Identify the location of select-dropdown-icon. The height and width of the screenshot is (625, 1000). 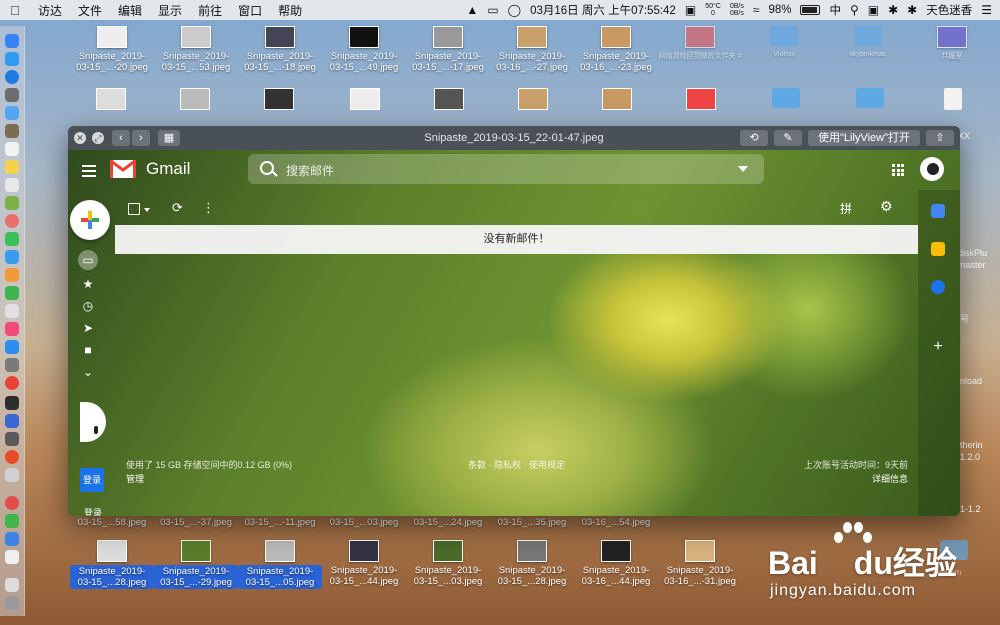
(147, 210).